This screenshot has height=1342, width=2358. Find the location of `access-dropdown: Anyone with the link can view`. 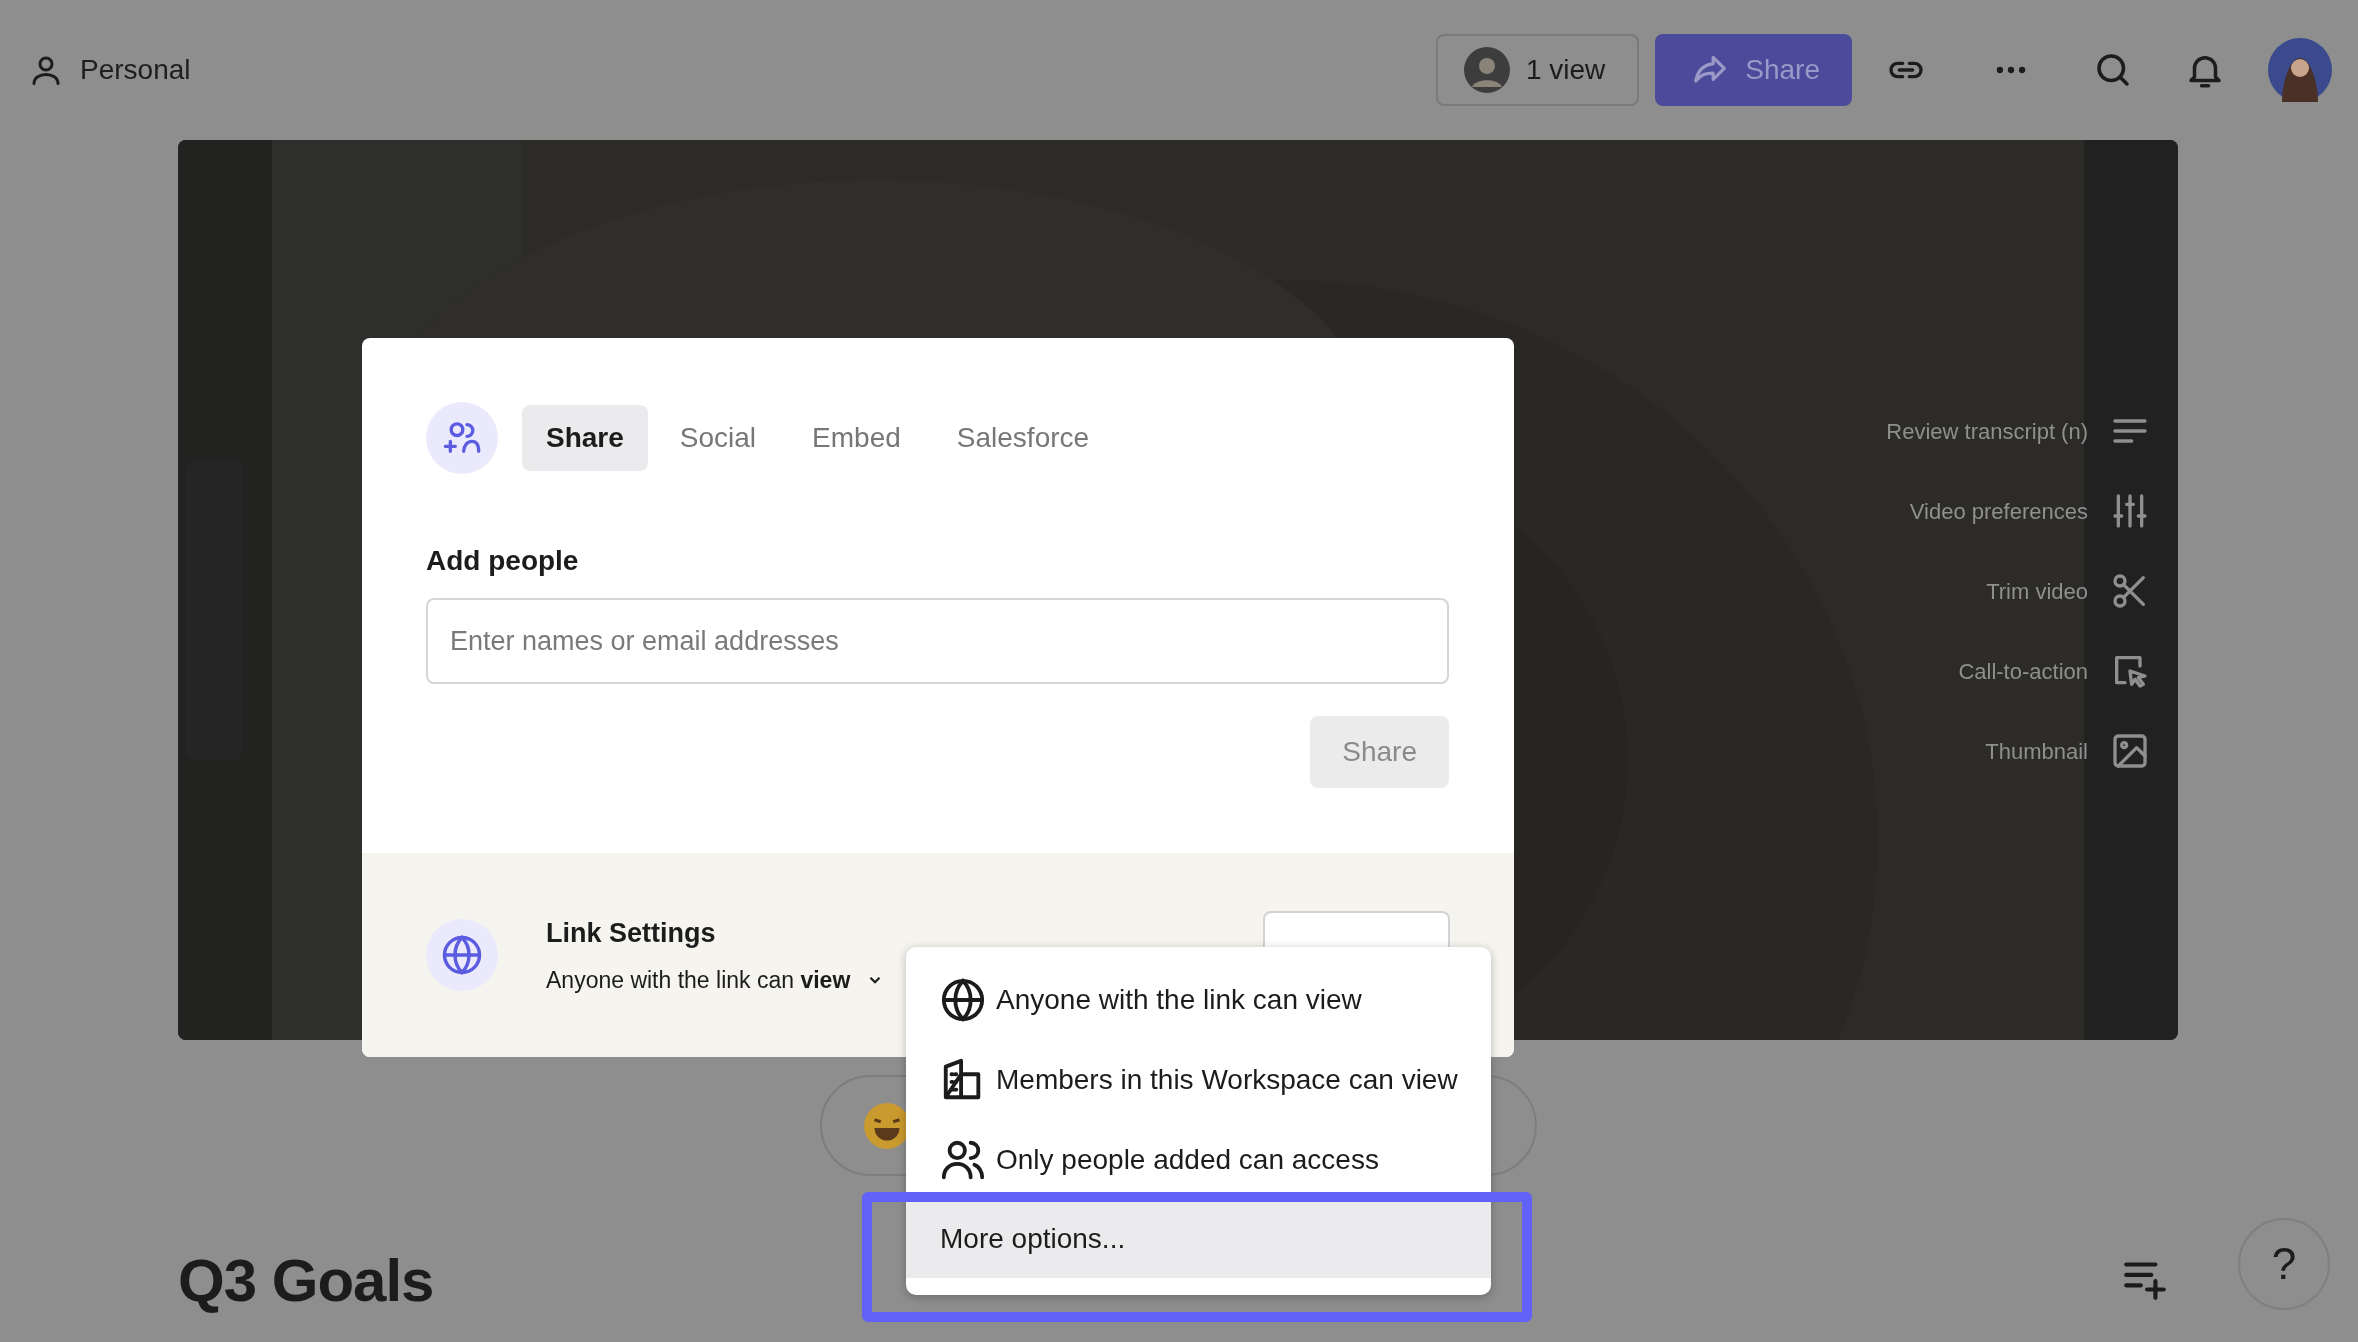

access-dropdown: Anyone with the link can view is located at coordinates (715, 980).